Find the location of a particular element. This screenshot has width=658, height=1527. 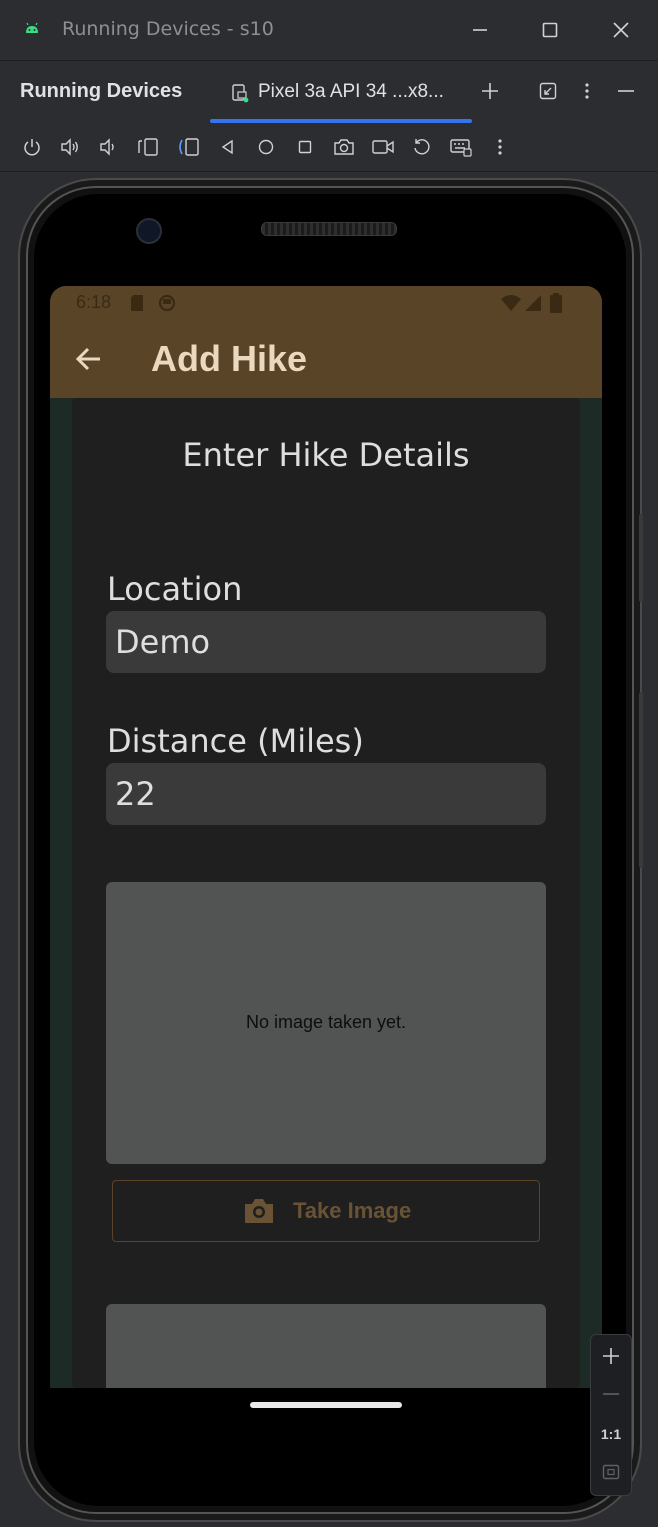

keyboard-button is located at coordinates (461, 147).